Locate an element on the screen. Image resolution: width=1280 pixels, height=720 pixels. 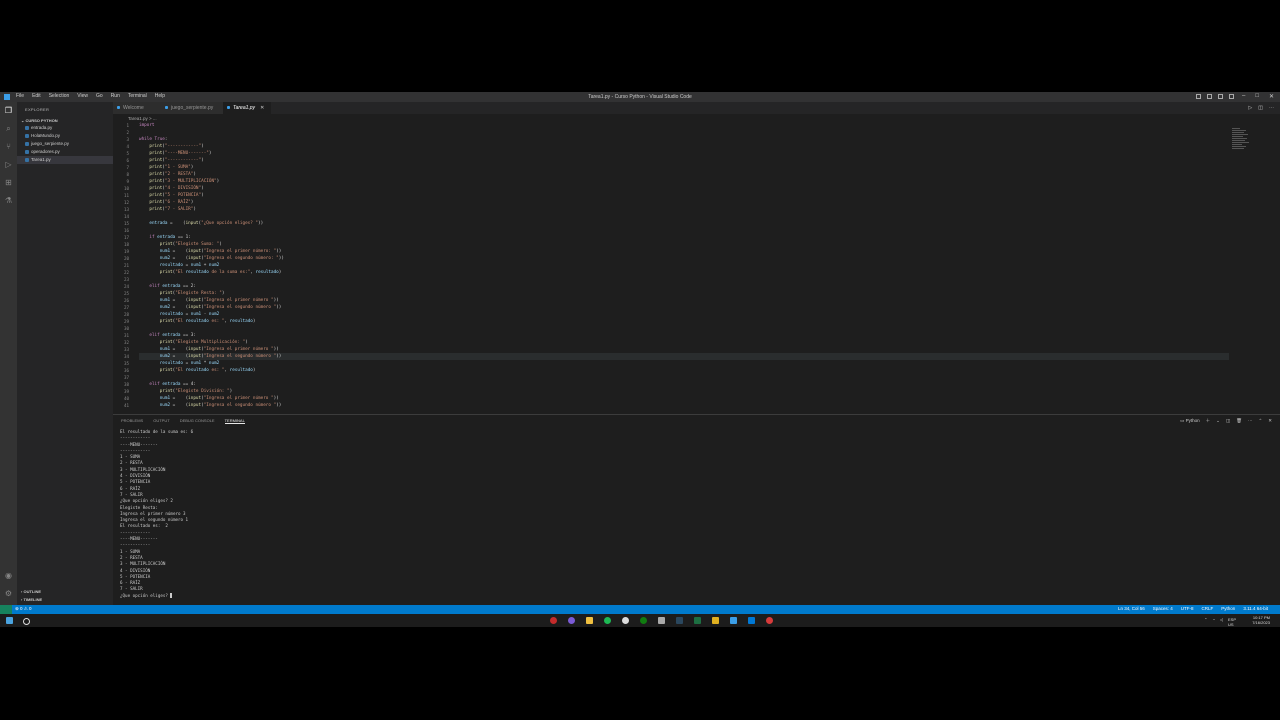
code-line: elif entrada == 4: is located at coordinates (172, 384).